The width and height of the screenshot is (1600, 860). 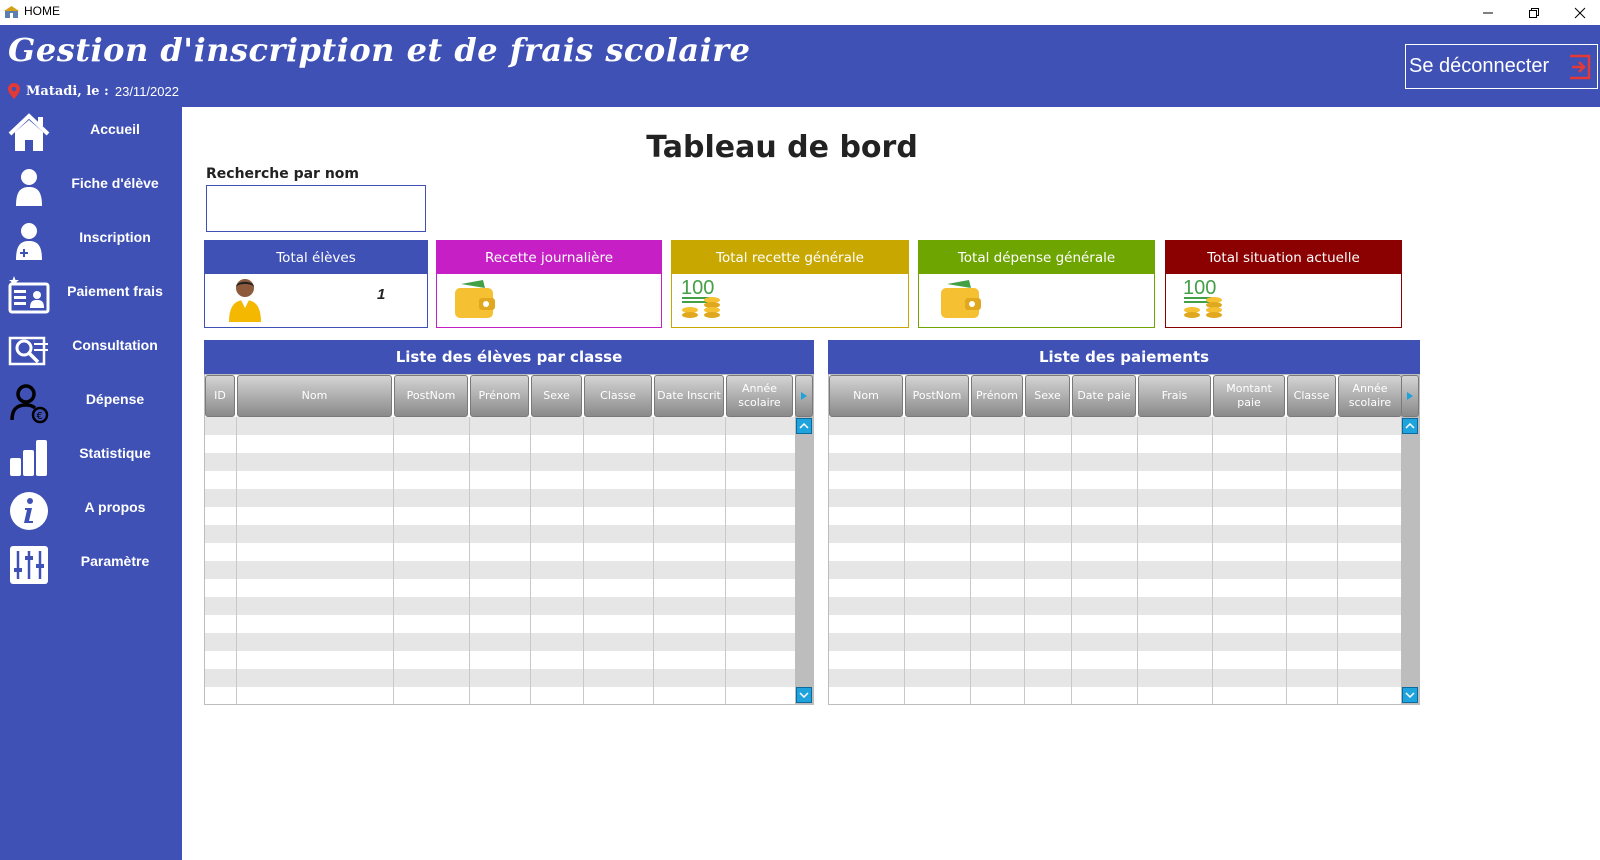 What do you see at coordinates (220, 396) in the screenshot?
I see `column-header: ID` at bounding box center [220, 396].